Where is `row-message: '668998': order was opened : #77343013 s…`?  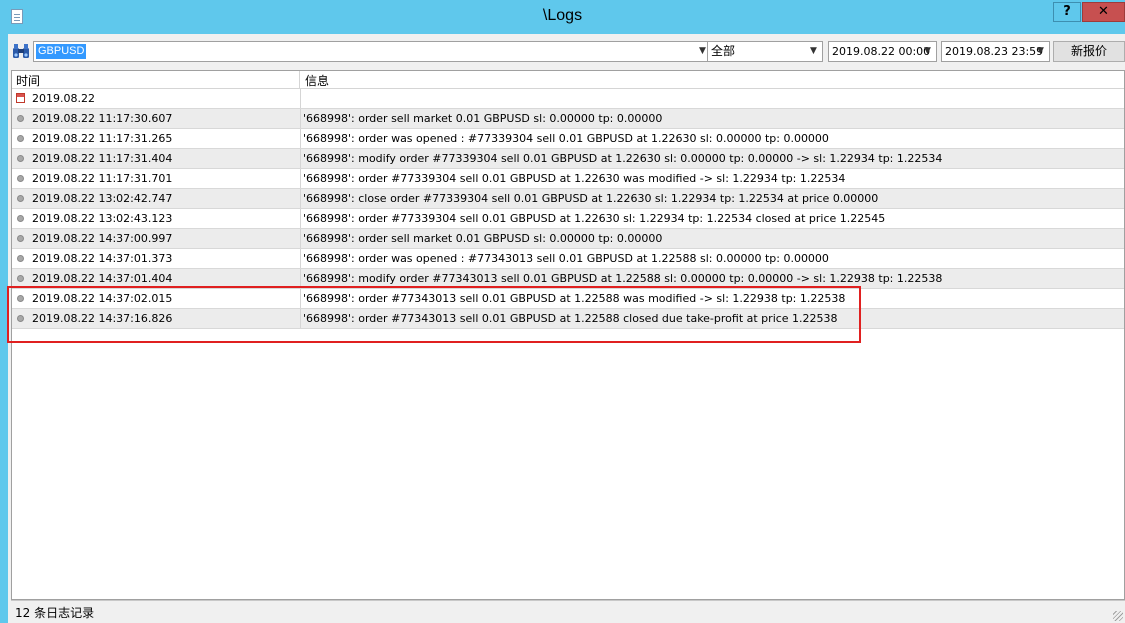
row-message: '668998': order was opened : #77343013 s… is located at coordinates (711, 258).